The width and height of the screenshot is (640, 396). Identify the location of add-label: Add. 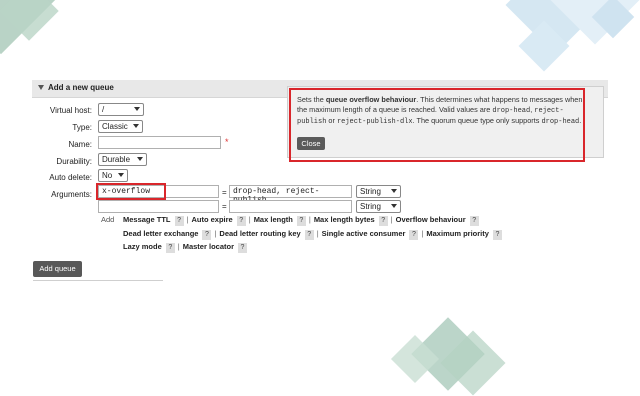
(108, 219).